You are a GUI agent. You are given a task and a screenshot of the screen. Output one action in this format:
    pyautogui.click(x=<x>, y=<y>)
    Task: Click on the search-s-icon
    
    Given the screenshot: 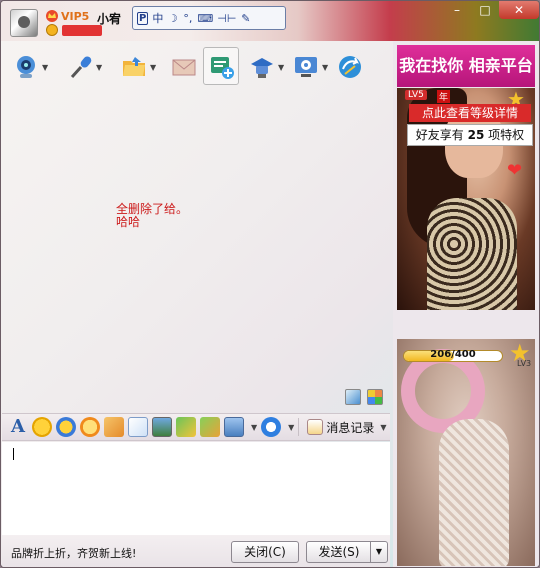 What is the action you would take?
    pyautogui.click(x=271, y=427)
    